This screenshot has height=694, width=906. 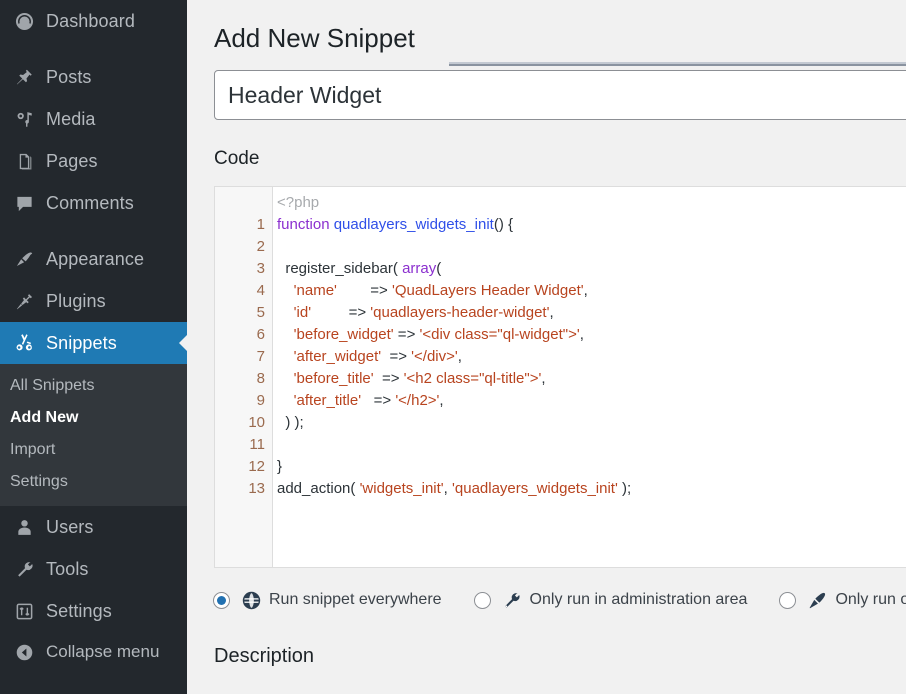 What do you see at coordinates (327, 600) in the screenshot?
I see `scope-option-0: Run snippet everywhere` at bounding box center [327, 600].